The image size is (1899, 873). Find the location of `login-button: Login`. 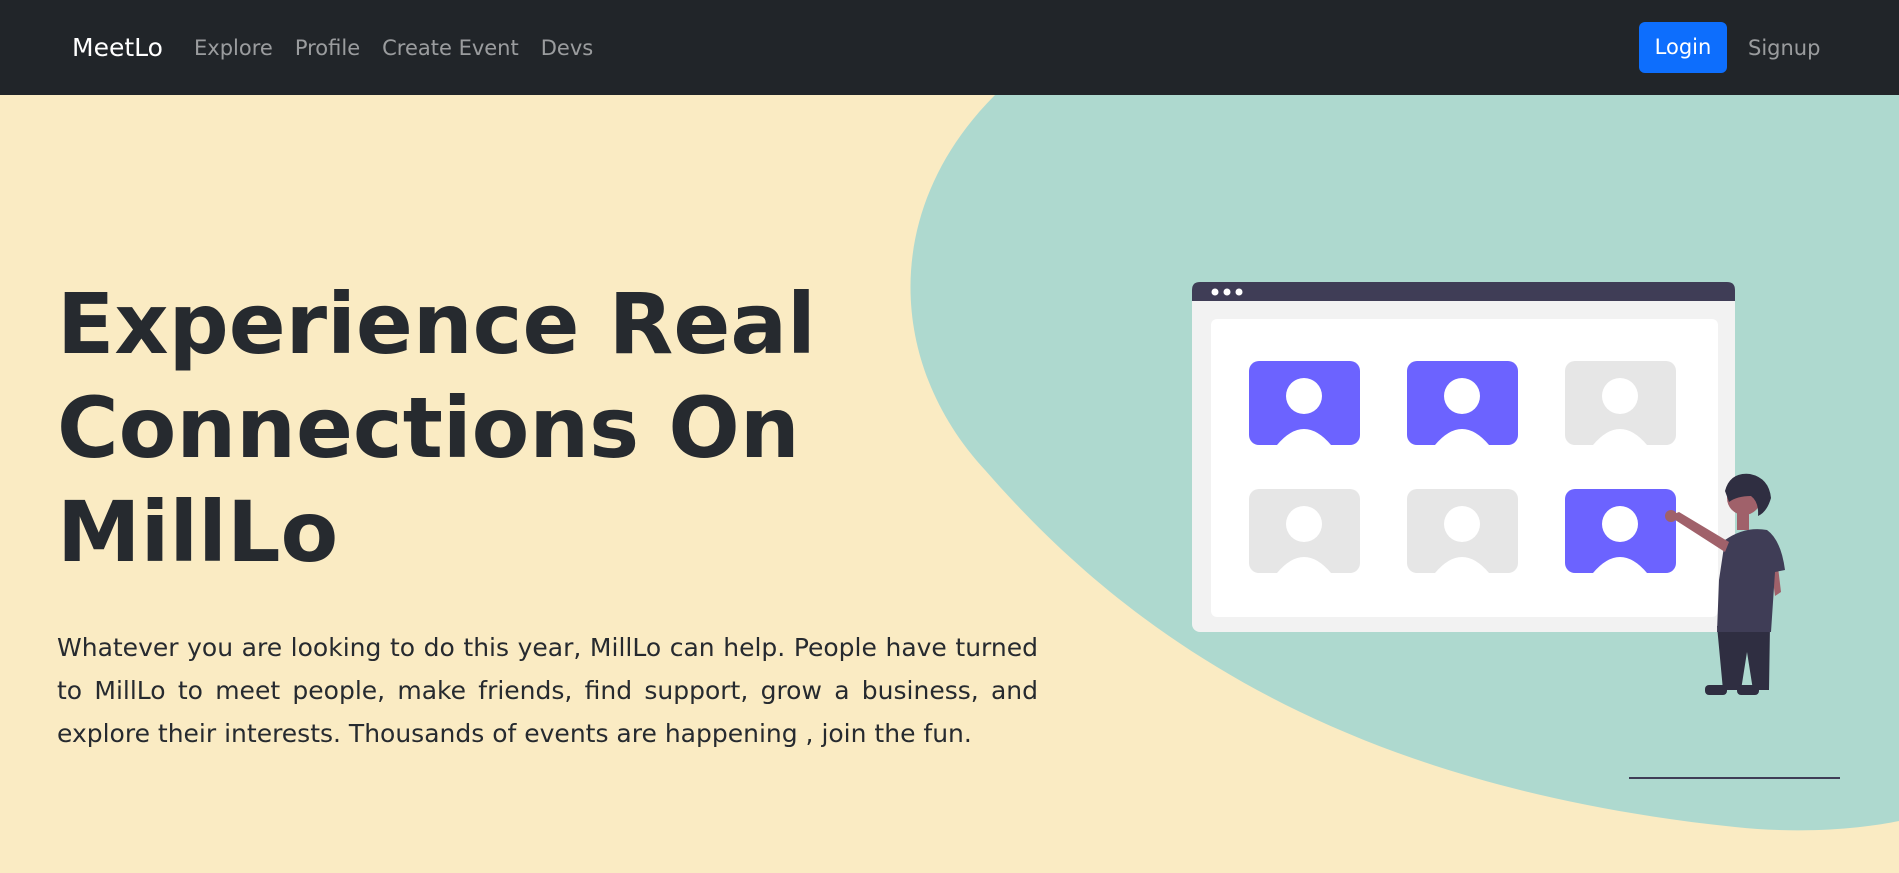

login-button: Login is located at coordinates (1683, 47).